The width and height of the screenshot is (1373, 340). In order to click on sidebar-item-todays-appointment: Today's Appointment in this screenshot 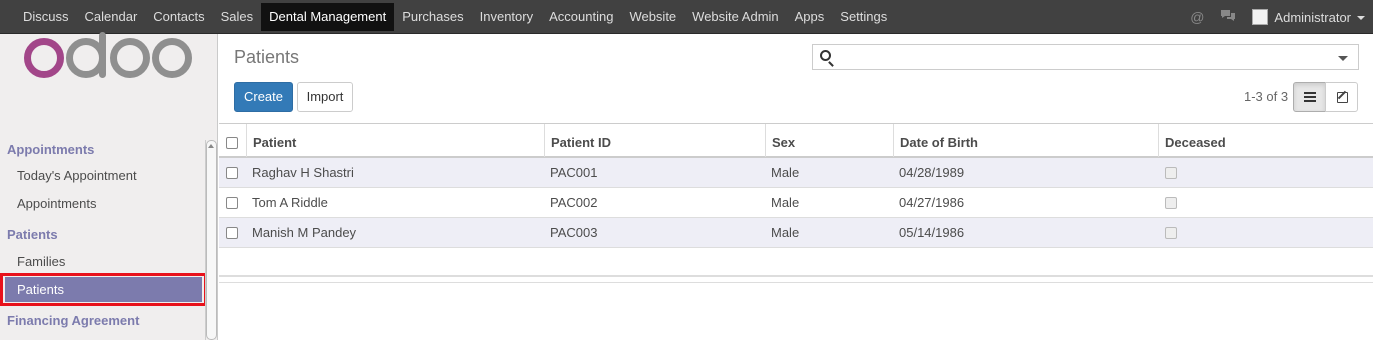, I will do `click(77, 175)`.